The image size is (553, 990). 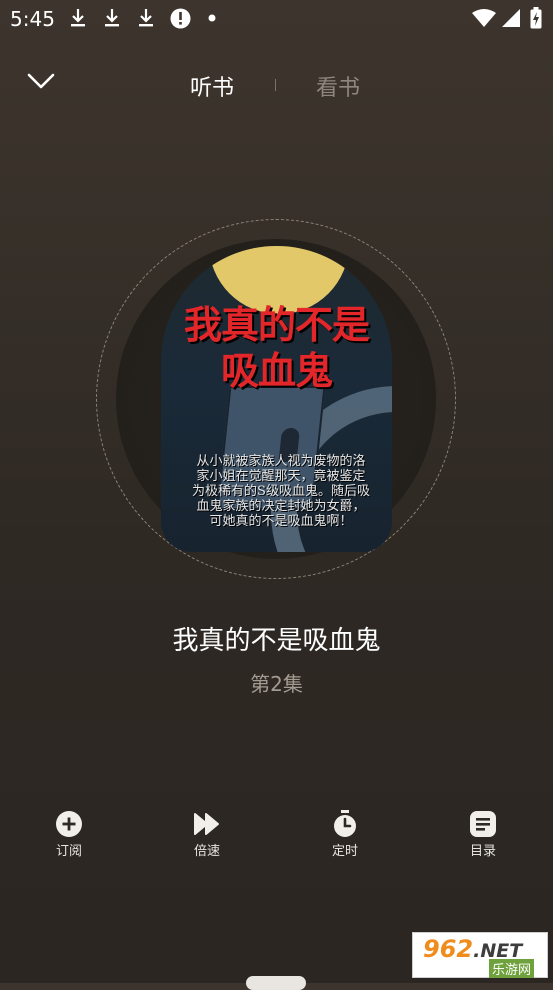 I want to click on status-time: 5:45, so click(x=32, y=19).